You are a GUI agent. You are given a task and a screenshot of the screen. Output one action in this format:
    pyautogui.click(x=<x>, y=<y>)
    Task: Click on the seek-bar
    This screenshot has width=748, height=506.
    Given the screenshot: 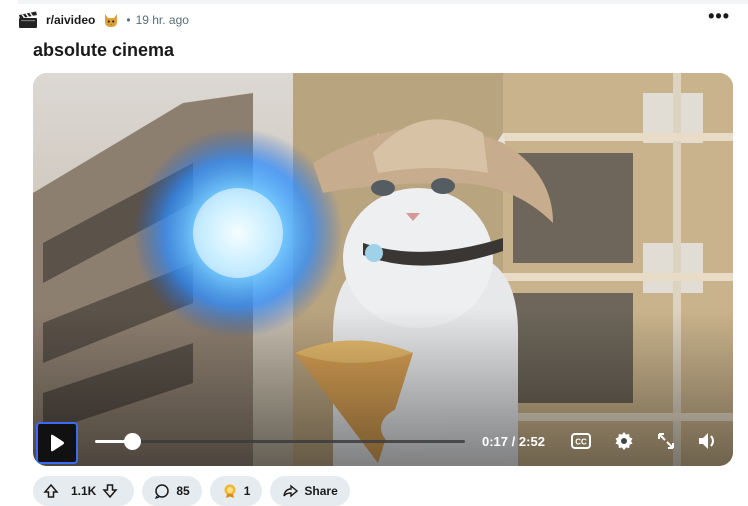 What is the action you would take?
    pyautogui.click(x=280, y=441)
    